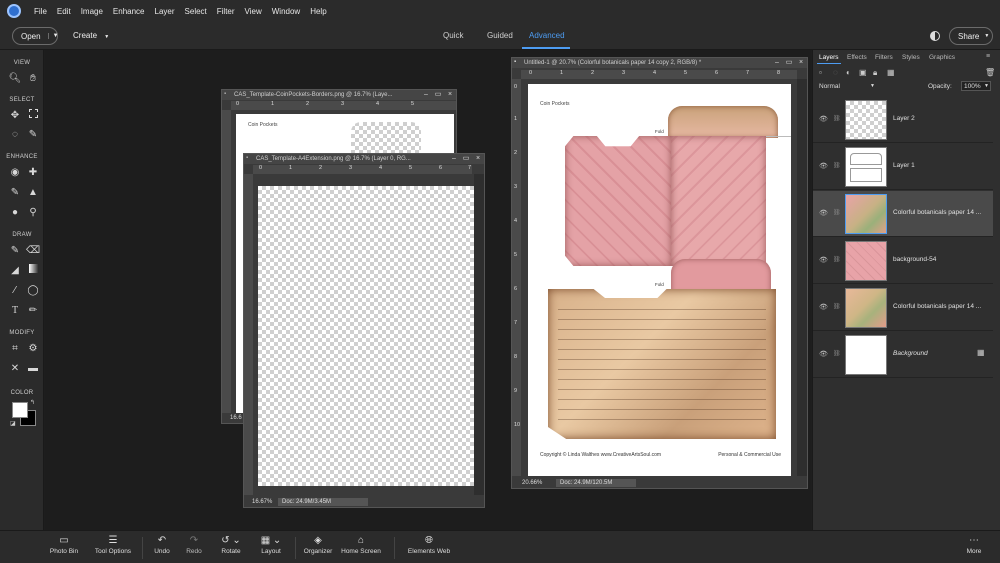  I want to click on tab-guided: Guided, so click(500, 35).